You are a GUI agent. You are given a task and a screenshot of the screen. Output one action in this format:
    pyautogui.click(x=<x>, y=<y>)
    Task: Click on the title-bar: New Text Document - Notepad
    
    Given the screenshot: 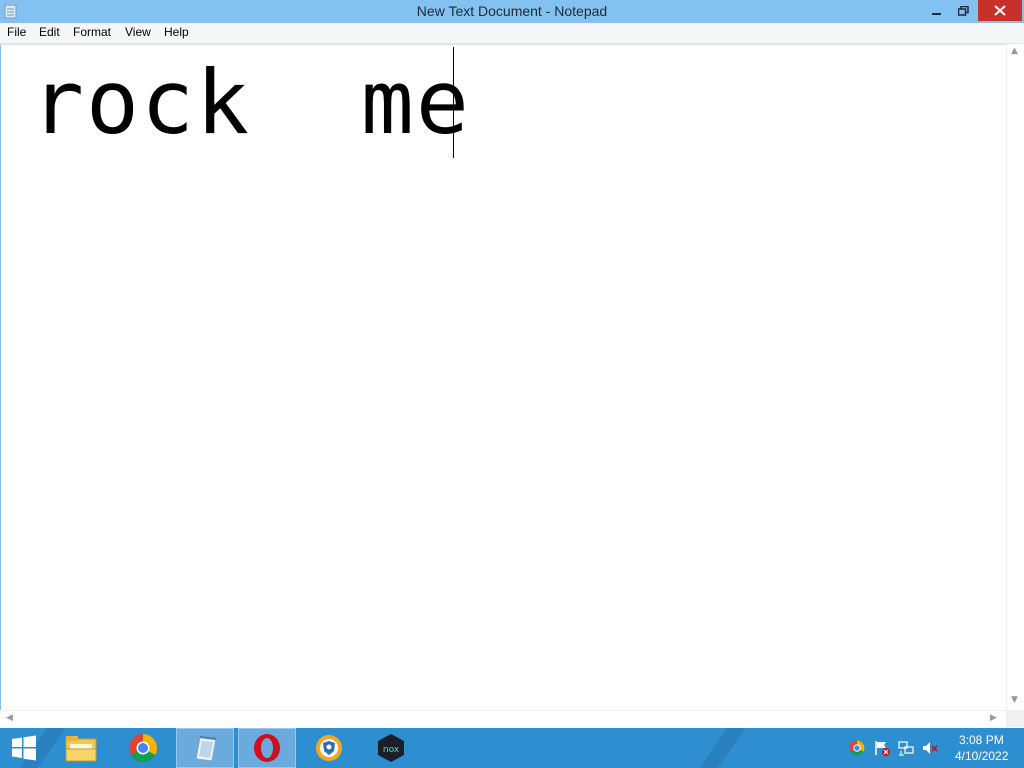 What is the action you would take?
    pyautogui.click(x=512, y=11)
    